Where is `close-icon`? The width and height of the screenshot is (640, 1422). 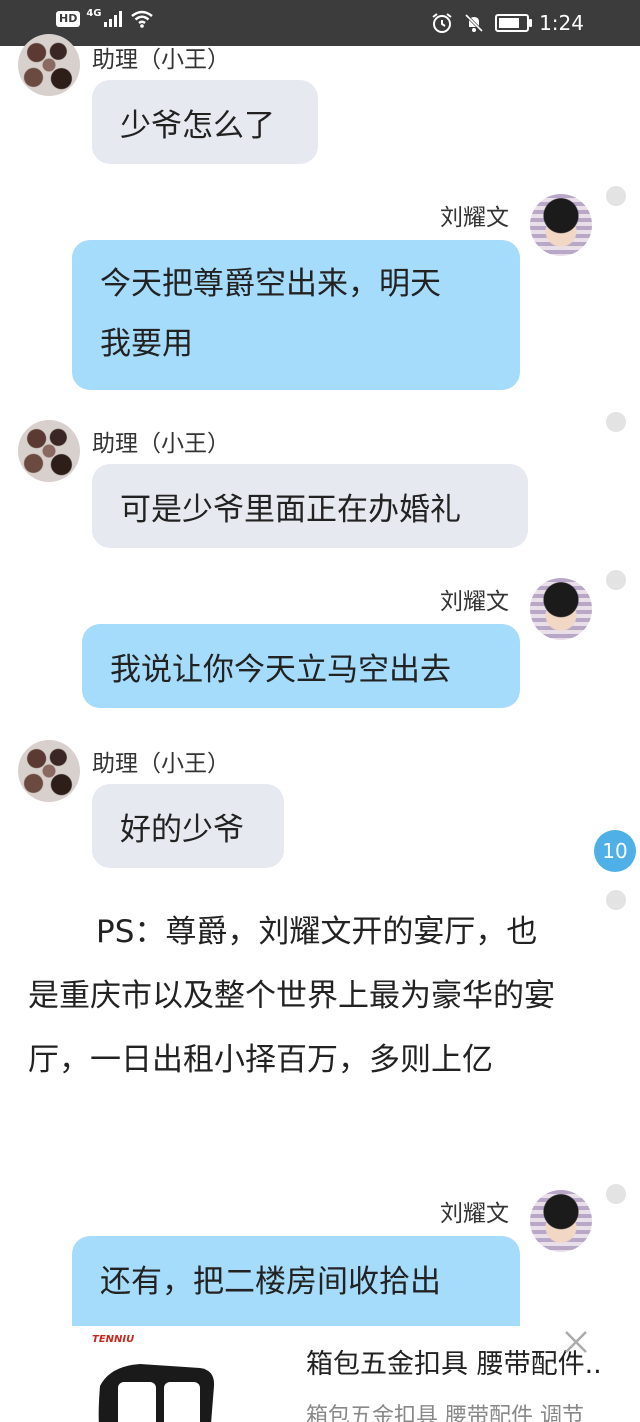
close-icon is located at coordinates (576, 1342).